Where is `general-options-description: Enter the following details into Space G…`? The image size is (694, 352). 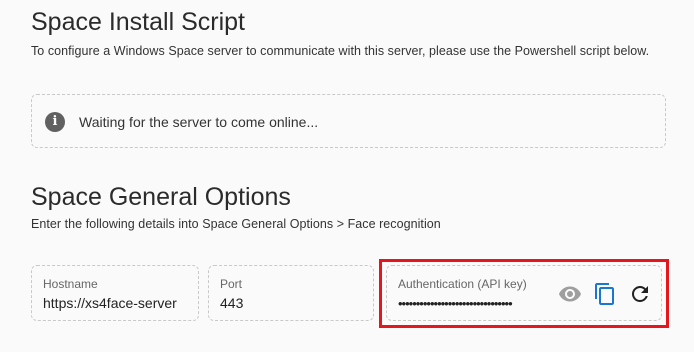 general-options-description: Enter the following details into Space G… is located at coordinates (236, 224).